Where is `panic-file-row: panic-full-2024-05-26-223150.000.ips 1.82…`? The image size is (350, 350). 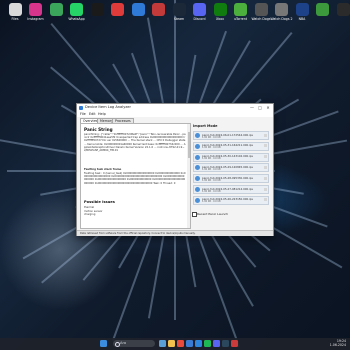
panic-file-row: panic-full-2024-05-26-223150.000.ips 1.82… is located at coordinates (231, 200).